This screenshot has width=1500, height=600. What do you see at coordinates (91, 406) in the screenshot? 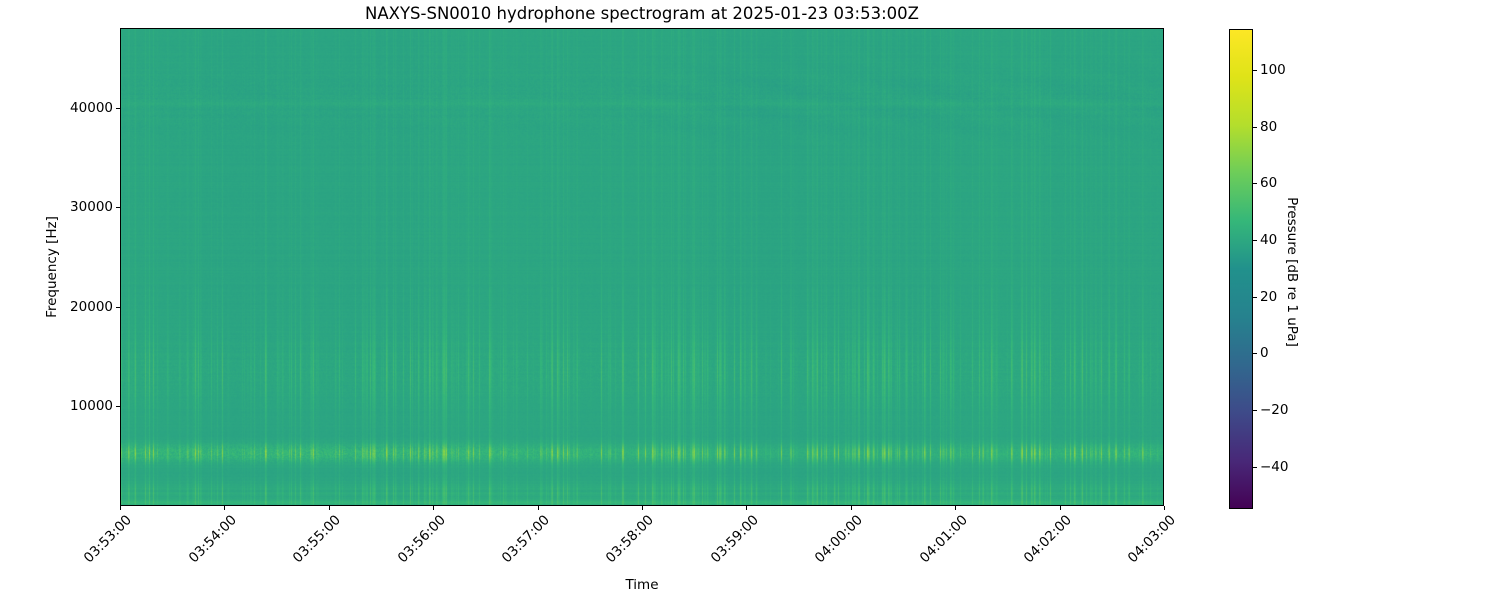
I see `y-tick-label: 10000` at bounding box center [91, 406].